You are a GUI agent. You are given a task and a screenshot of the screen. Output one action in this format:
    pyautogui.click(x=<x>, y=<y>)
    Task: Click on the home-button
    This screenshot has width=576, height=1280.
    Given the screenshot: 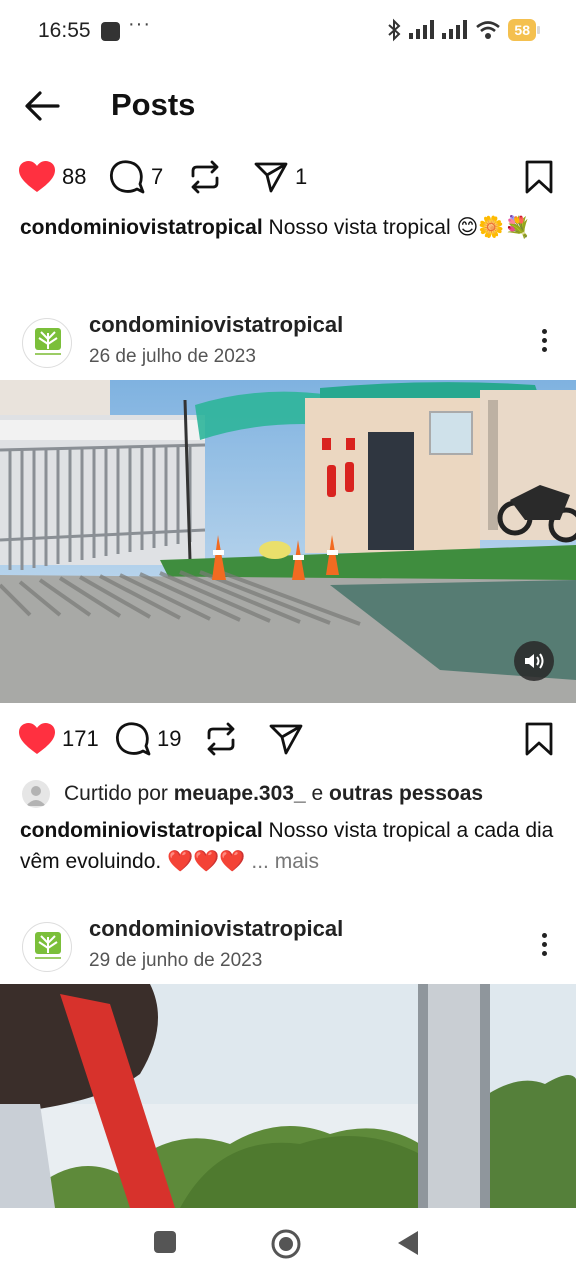 What is the action you would take?
    pyautogui.click(x=286, y=1244)
    